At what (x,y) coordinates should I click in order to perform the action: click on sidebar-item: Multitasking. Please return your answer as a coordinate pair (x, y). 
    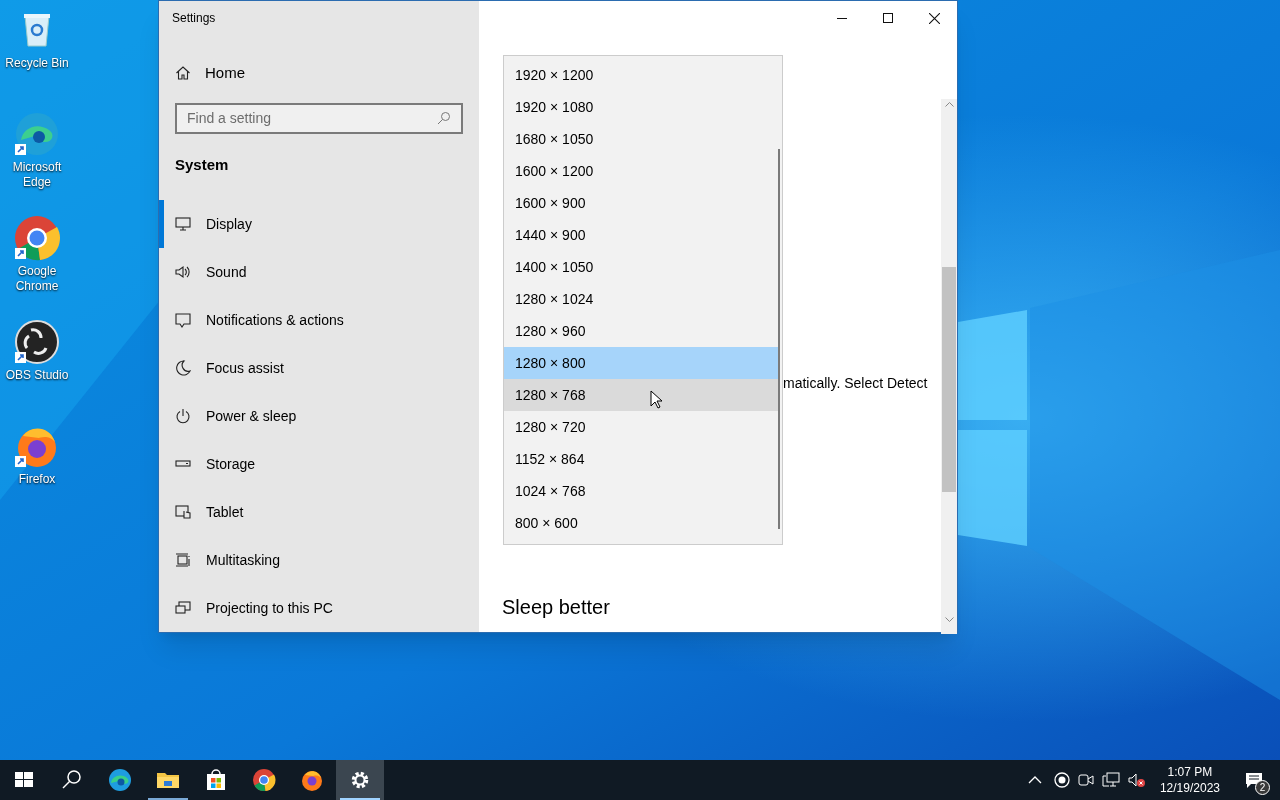
    Looking at the image, I should click on (319, 560).